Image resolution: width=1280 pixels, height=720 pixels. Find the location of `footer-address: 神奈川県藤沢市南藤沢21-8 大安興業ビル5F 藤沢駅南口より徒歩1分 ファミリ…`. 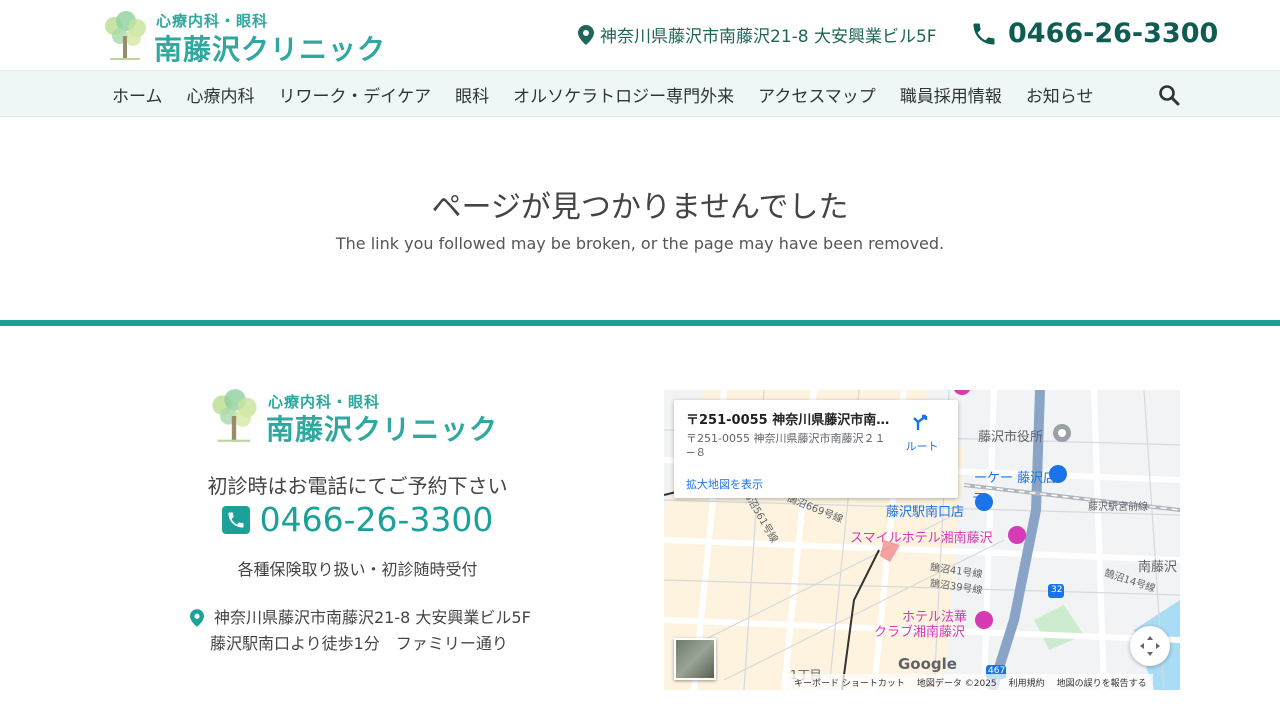

footer-address: 神奈川県藤沢市南藤沢21-8 大安興業ビル5F 藤沢駅南口より徒歩1分 ファミリ… is located at coordinates (370, 631).